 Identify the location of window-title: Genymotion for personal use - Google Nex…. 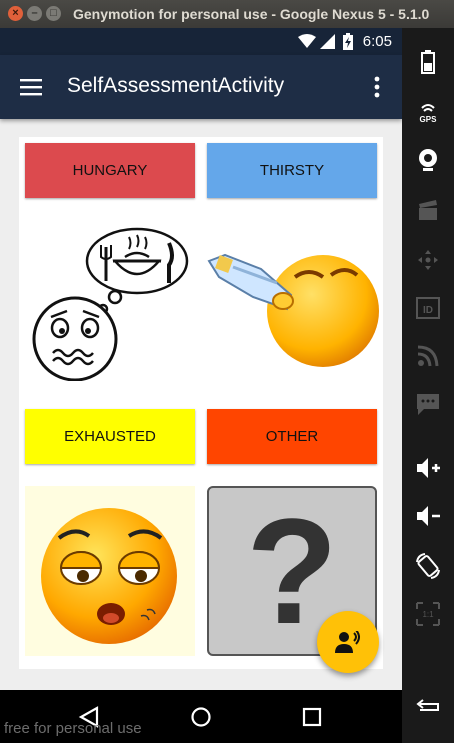
(251, 14).